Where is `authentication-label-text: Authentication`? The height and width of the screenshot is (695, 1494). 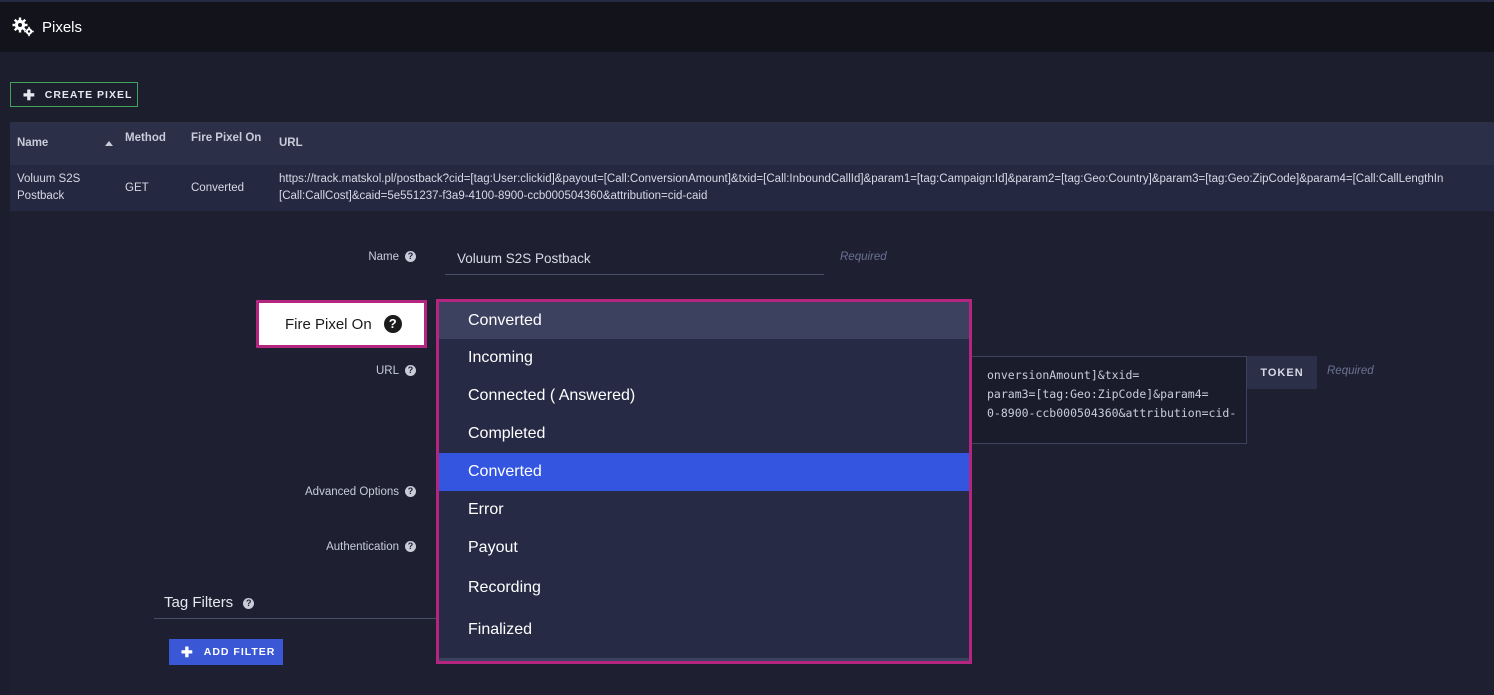
authentication-label-text: Authentication is located at coordinates (362, 547).